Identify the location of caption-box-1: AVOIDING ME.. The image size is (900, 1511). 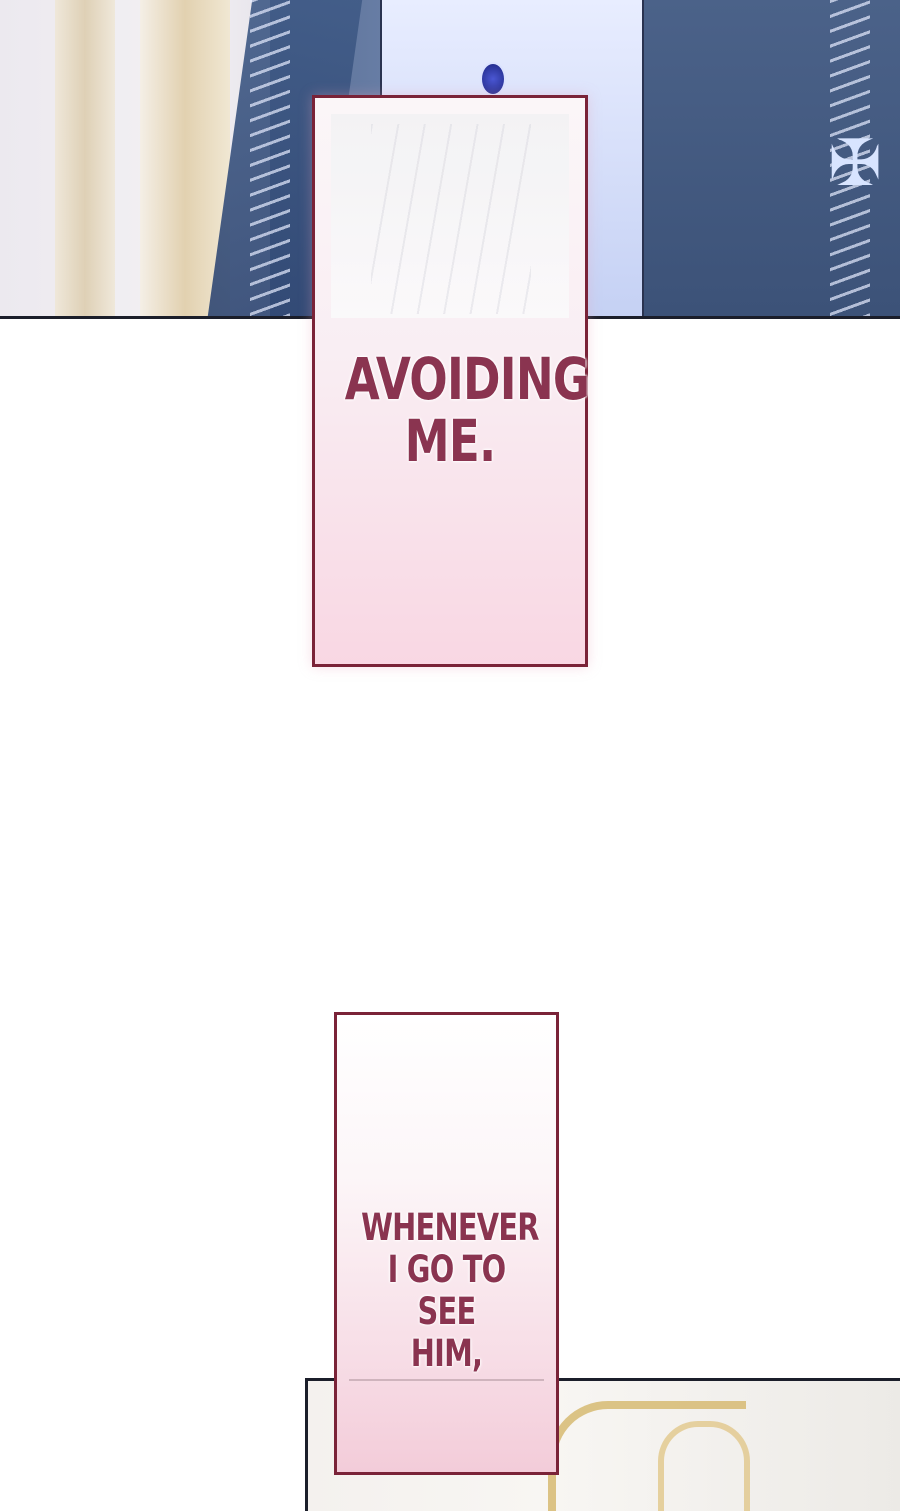
(451, 381).